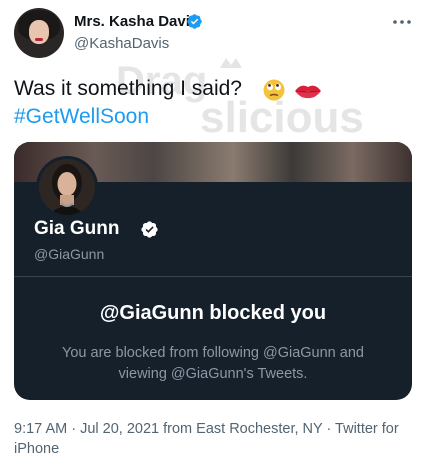 Image resolution: width=427 pixels, height=465 pixels. I want to click on tweet-text: Was it something I said?, so click(128, 88).